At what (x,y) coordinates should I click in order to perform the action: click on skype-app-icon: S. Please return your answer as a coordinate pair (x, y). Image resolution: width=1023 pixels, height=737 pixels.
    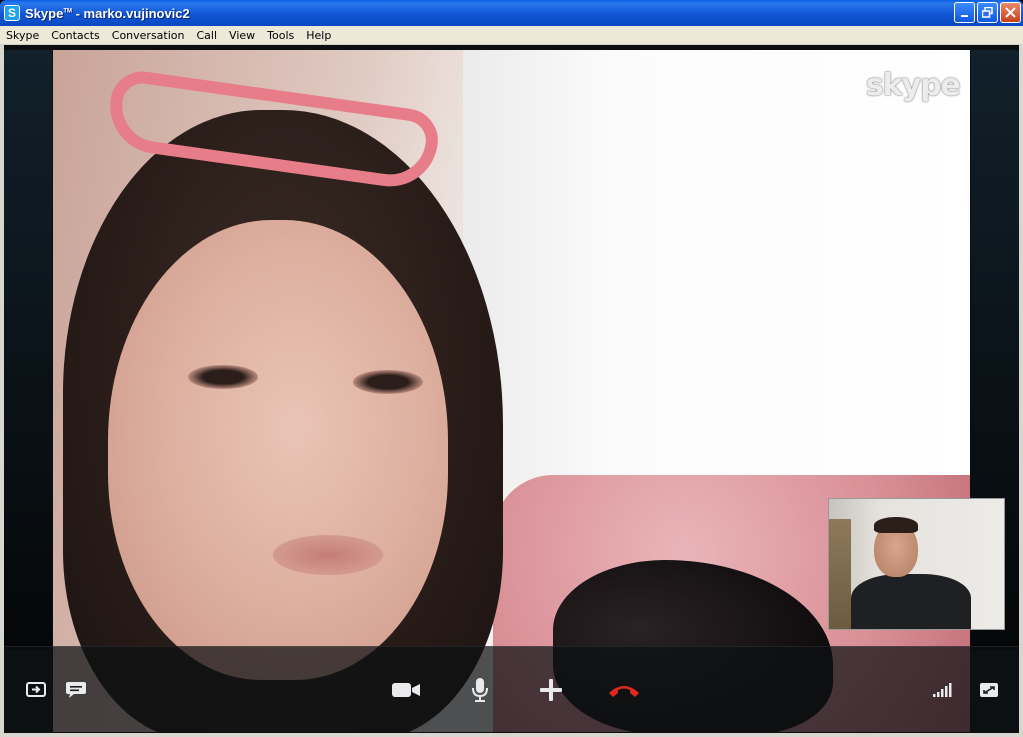
    Looking at the image, I should click on (12, 13).